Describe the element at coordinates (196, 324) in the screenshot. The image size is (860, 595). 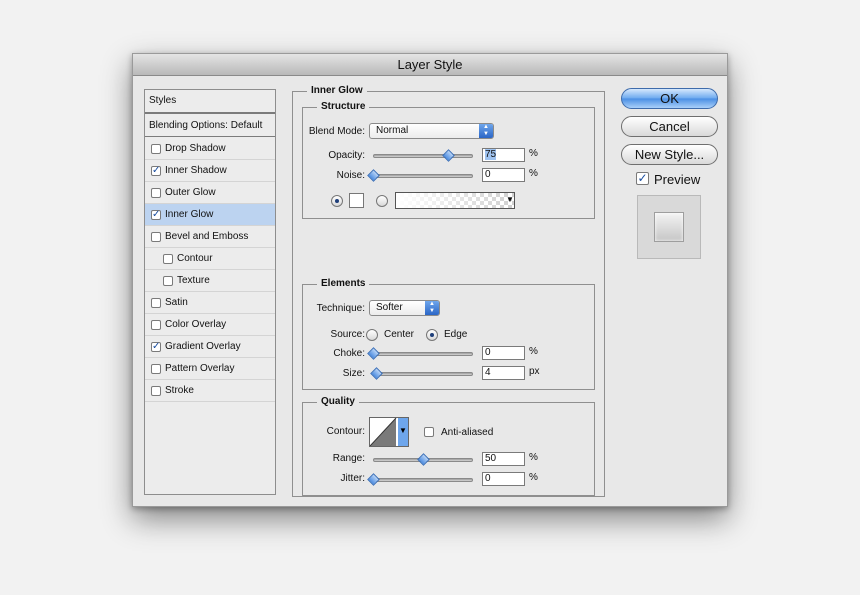
I see `style-item-label: Color Overlay` at that location.